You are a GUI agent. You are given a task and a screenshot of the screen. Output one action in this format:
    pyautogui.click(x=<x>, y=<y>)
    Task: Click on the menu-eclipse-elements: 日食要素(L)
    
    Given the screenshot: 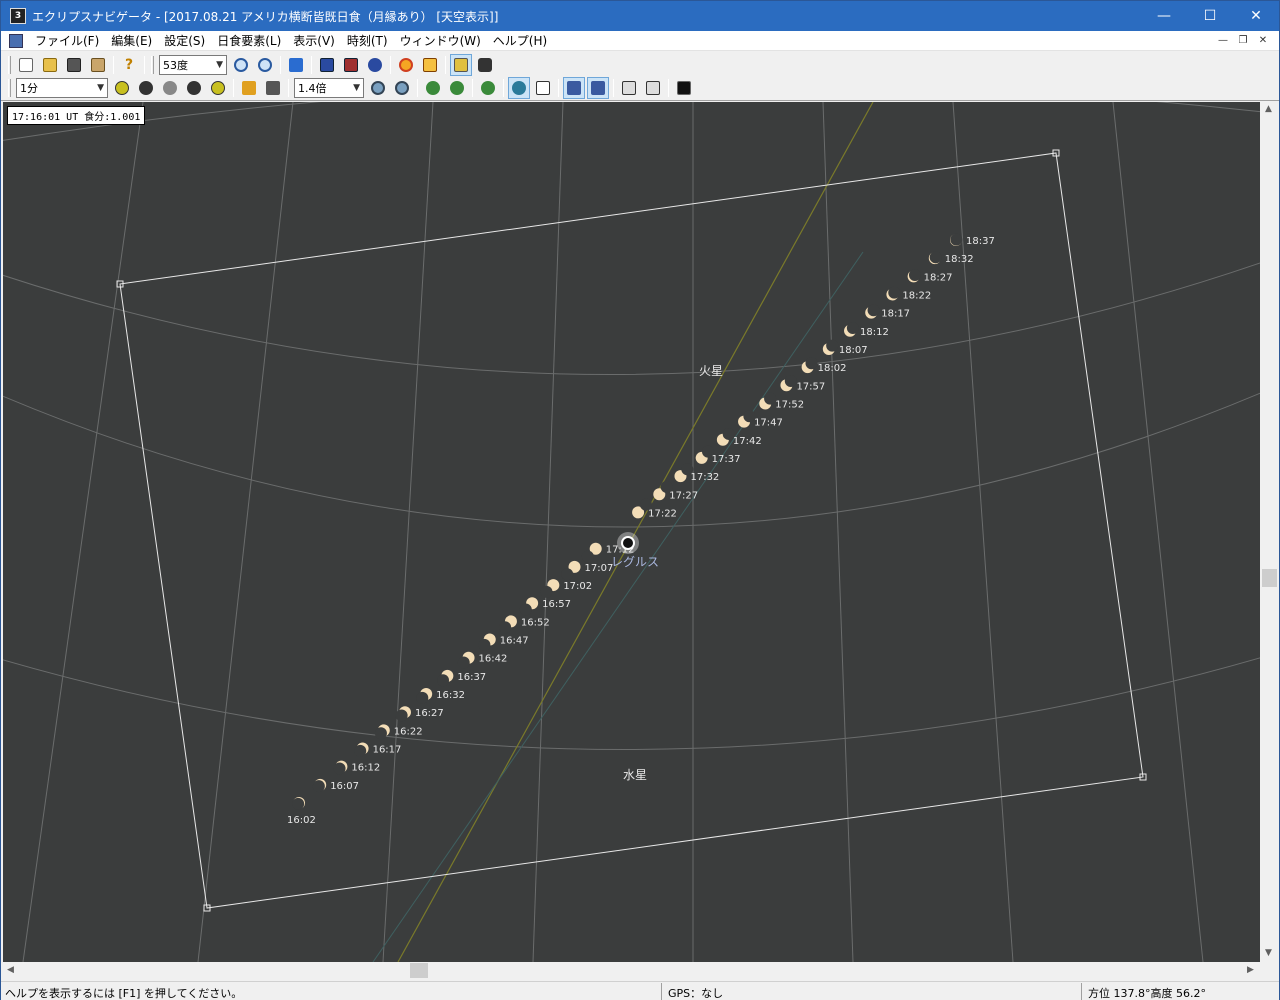 What is the action you would take?
    pyautogui.click(x=249, y=41)
    